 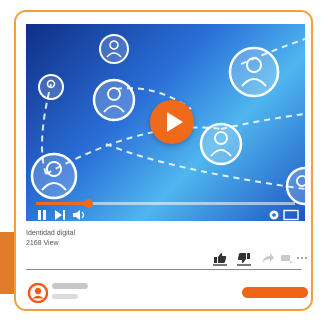 What do you see at coordinates (163, 269) in the screenshot?
I see `divider` at bounding box center [163, 269].